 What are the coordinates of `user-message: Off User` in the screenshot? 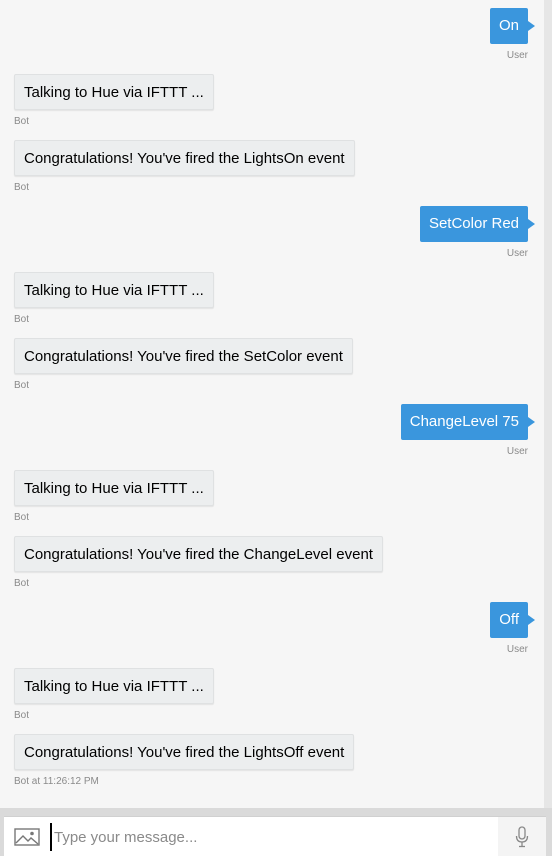 It's located at (512, 629).